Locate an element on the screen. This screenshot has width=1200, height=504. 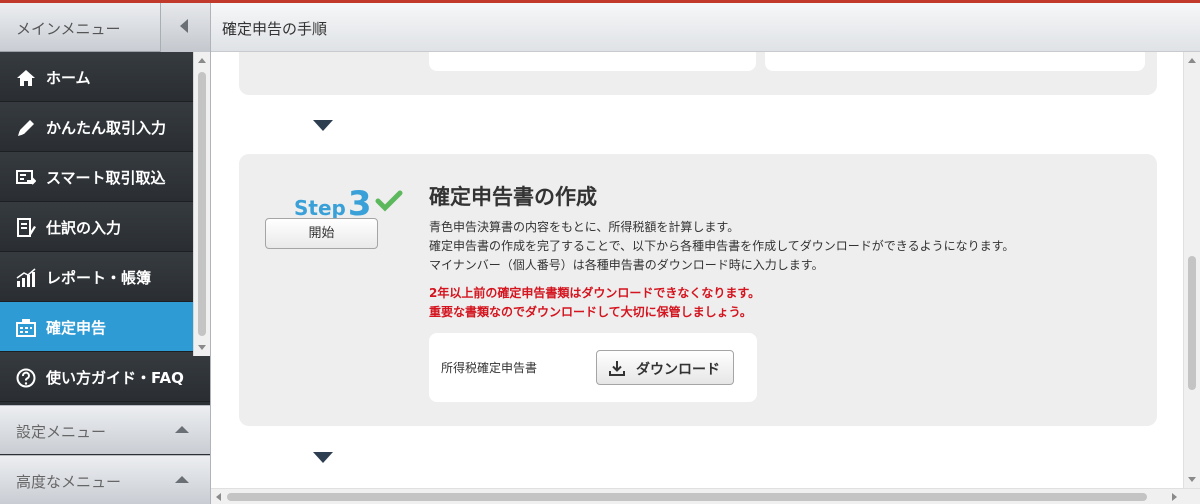
download-item-label: 所得税確定申告書 is located at coordinates (489, 368).